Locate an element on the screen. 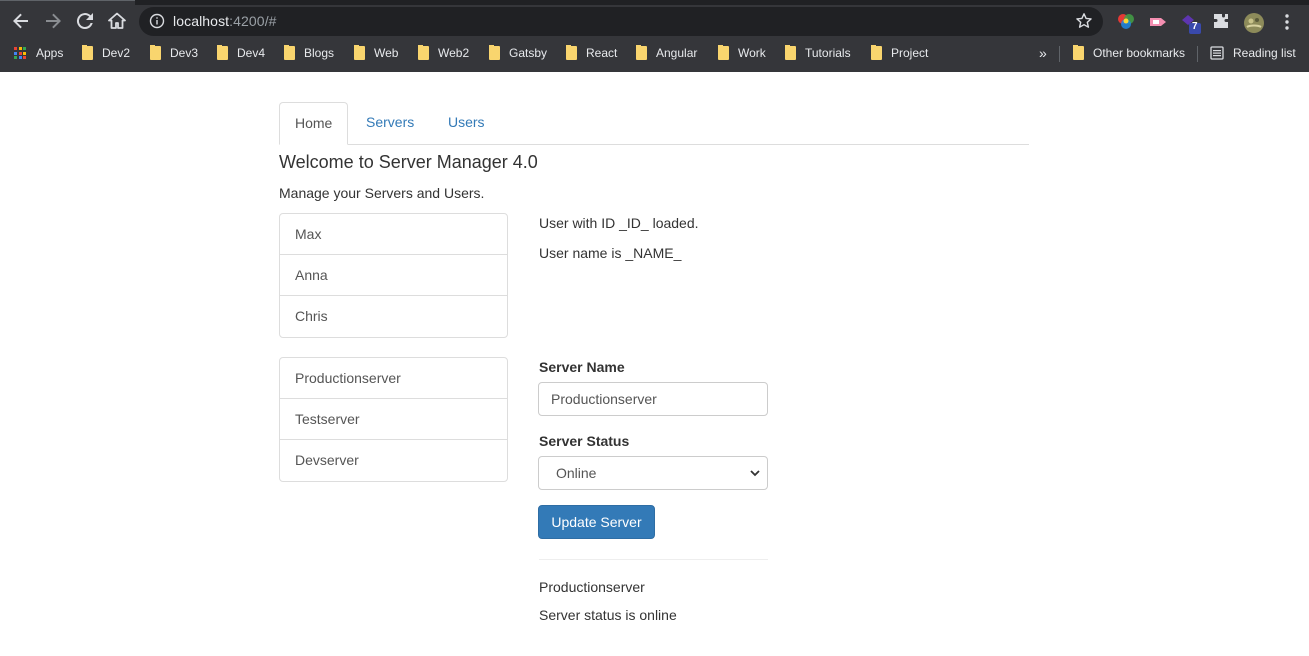  bookmark-label: Other bookmarks is located at coordinates (1139, 53).